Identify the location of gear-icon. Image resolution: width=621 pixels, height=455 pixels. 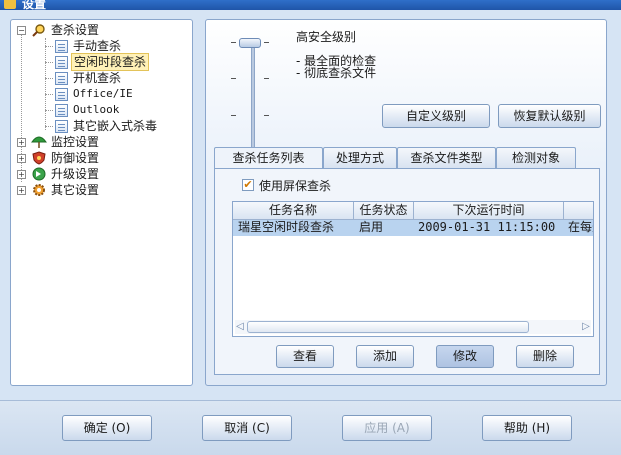
(39, 190).